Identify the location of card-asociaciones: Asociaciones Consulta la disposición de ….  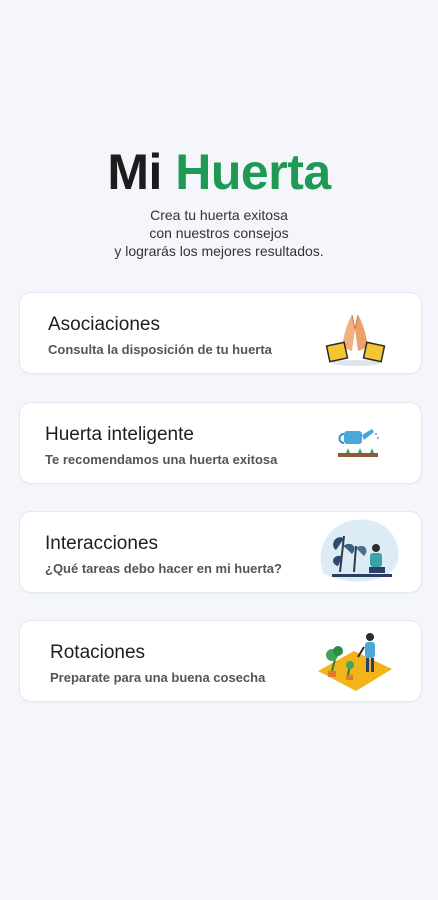
(220, 333).